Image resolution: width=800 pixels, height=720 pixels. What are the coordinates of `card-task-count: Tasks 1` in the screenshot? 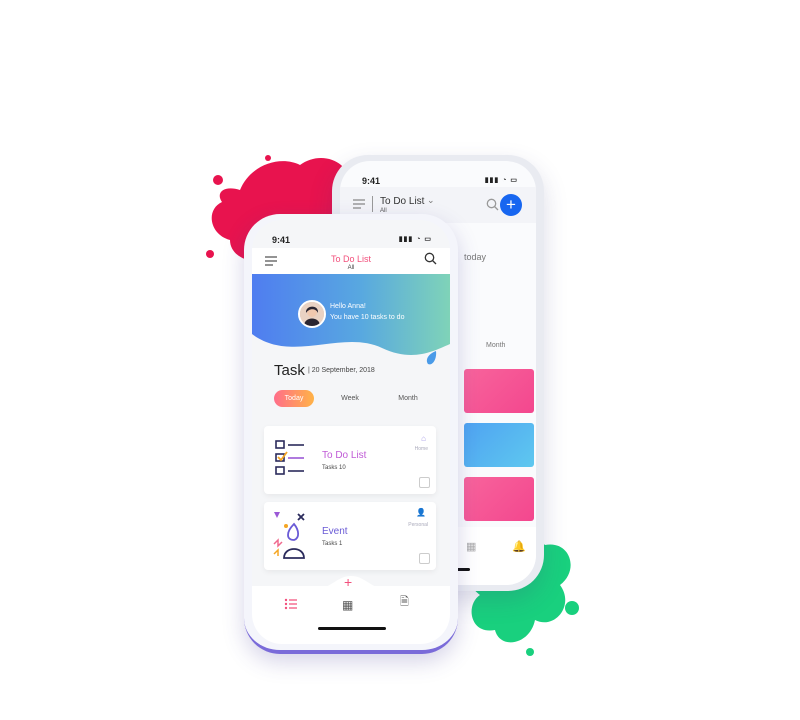 It's located at (332, 544).